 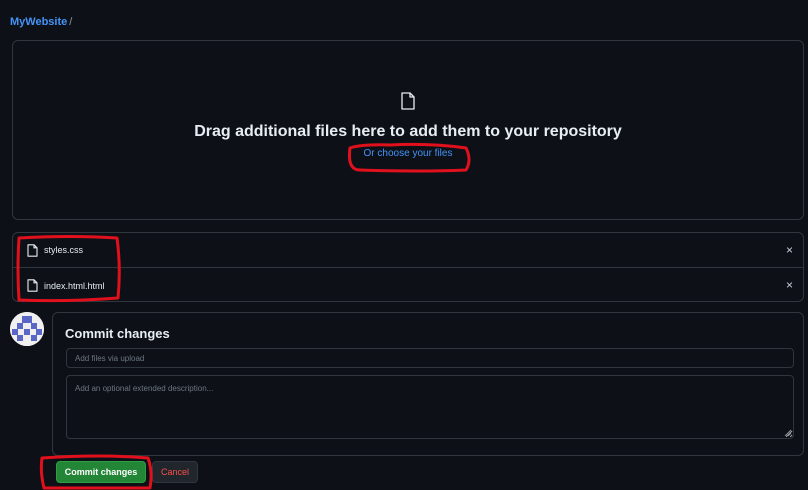 I want to click on drop-zone-prefix: Or, so click(x=370, y=153).